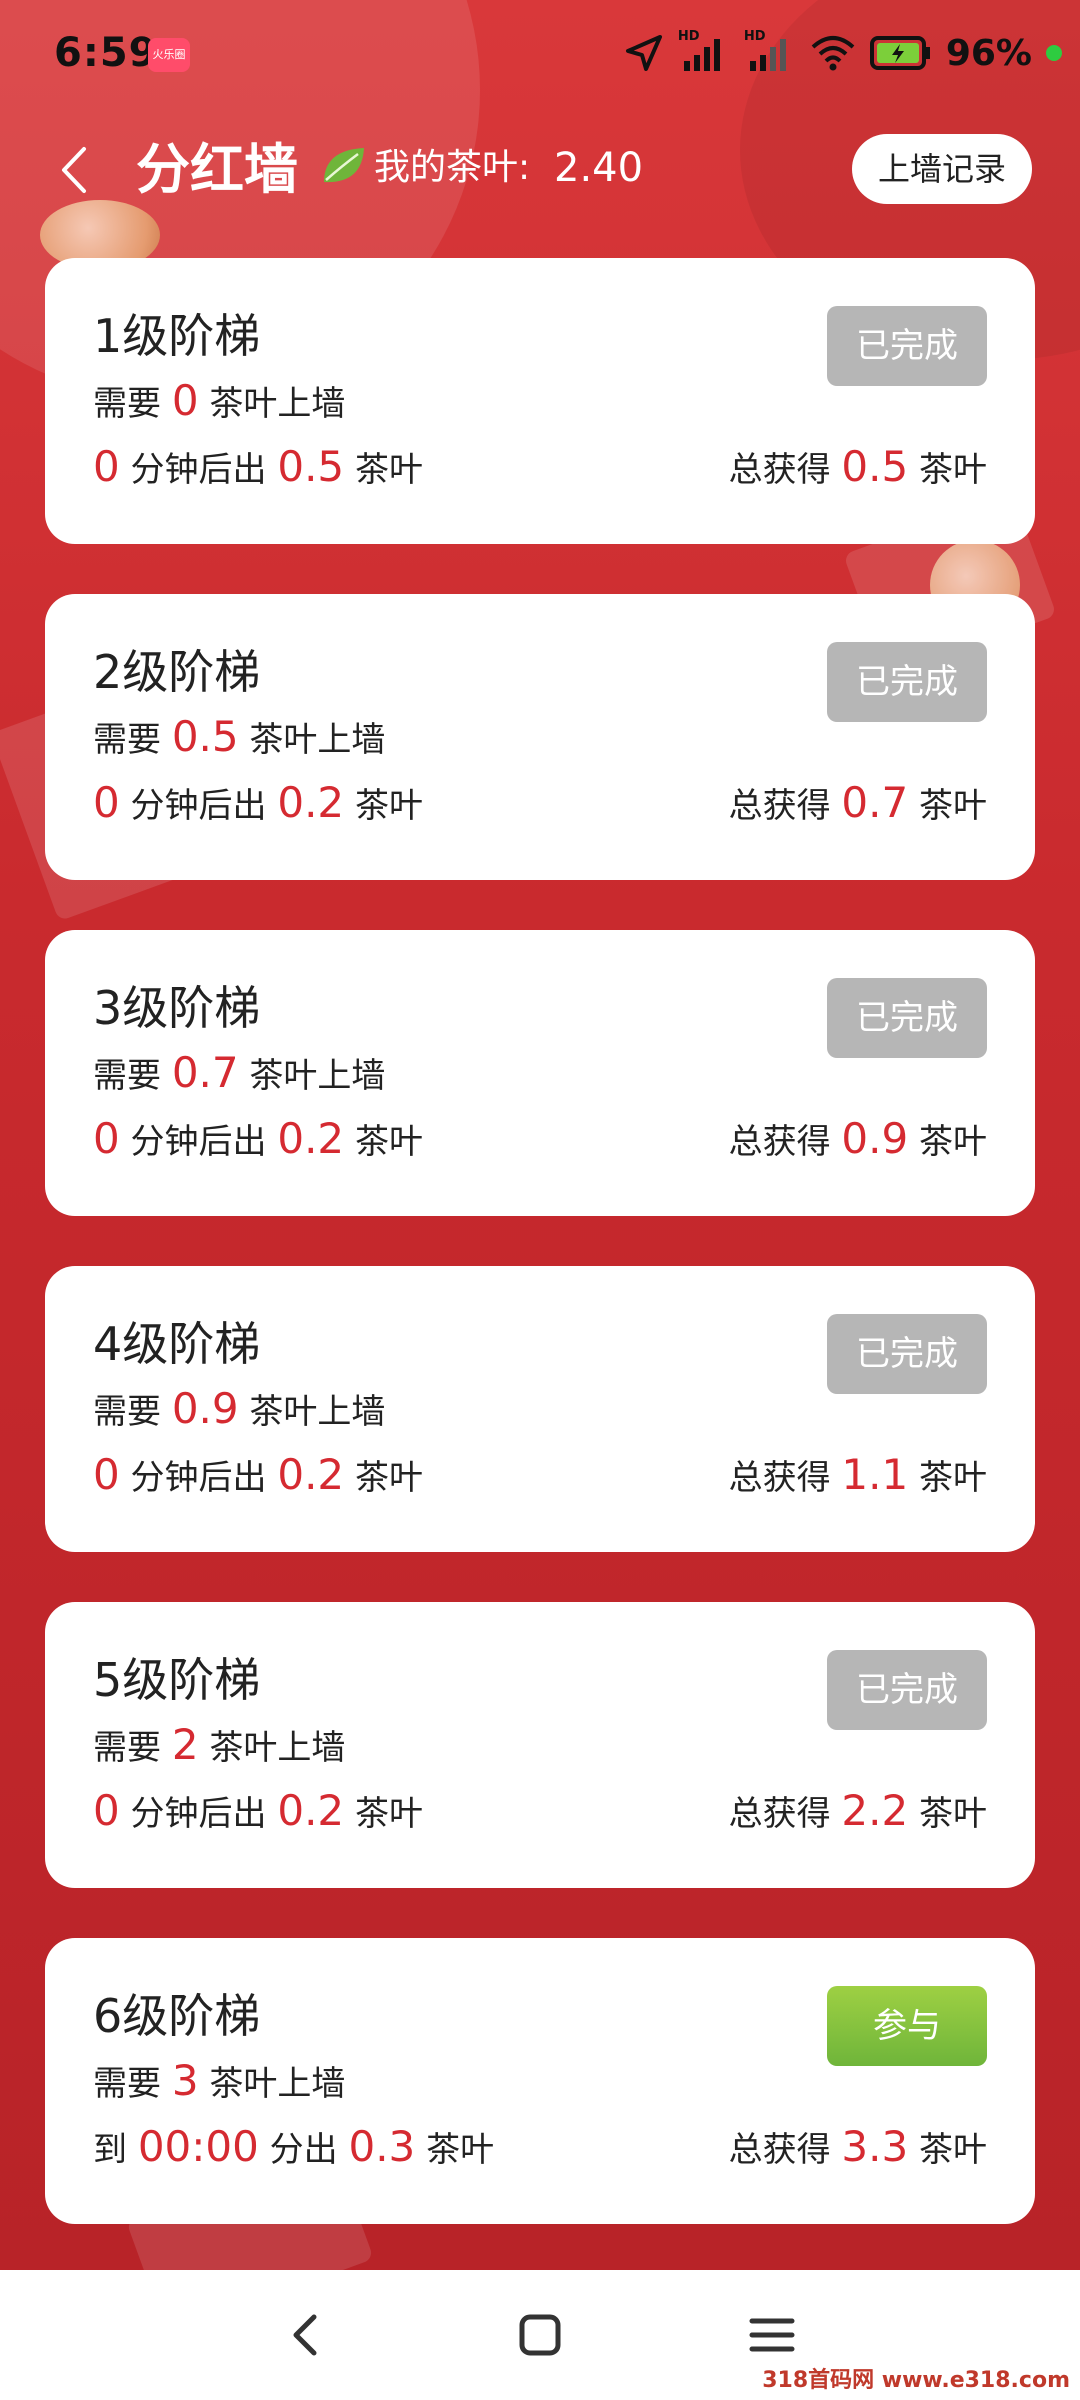  I want to click on page-header: 分红墙 我的茶叶: 2.40 上墙记录, so click(540, 170).